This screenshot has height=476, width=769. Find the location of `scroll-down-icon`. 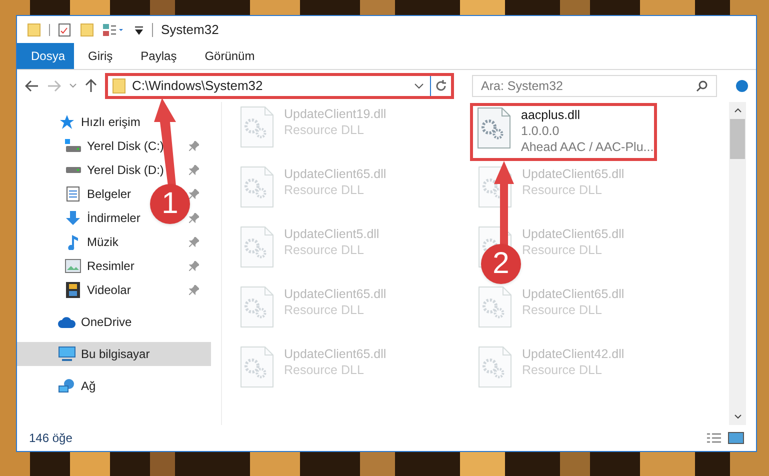

scroll-down-icon is located at coordinates (738, 416).